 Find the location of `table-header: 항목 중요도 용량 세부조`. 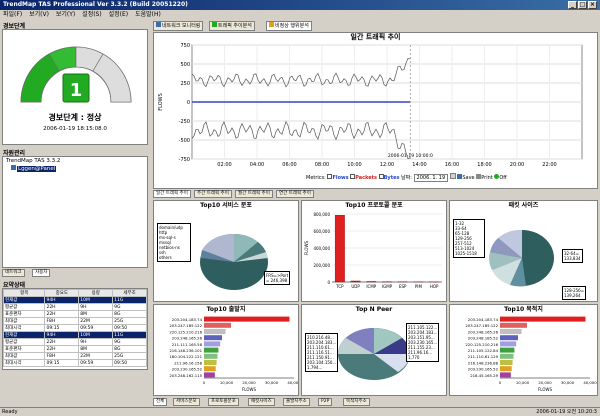

table-header: 항목 중요도 용량 세부조 is located at coordinates (74, 293).